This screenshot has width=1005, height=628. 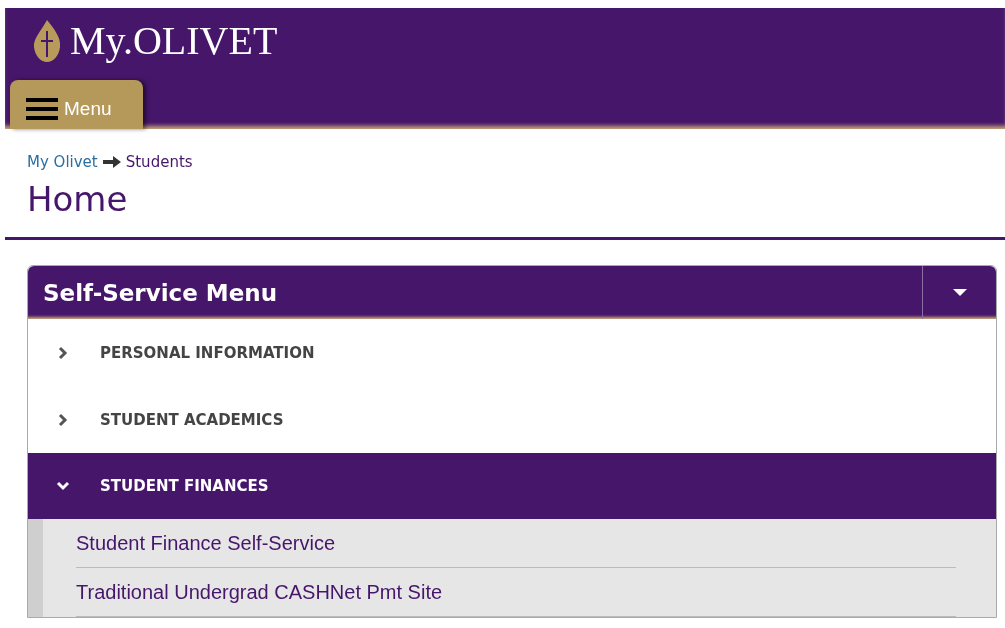 I want to click on panel-title: Self-Service Menu, so click(x=160, y=292).